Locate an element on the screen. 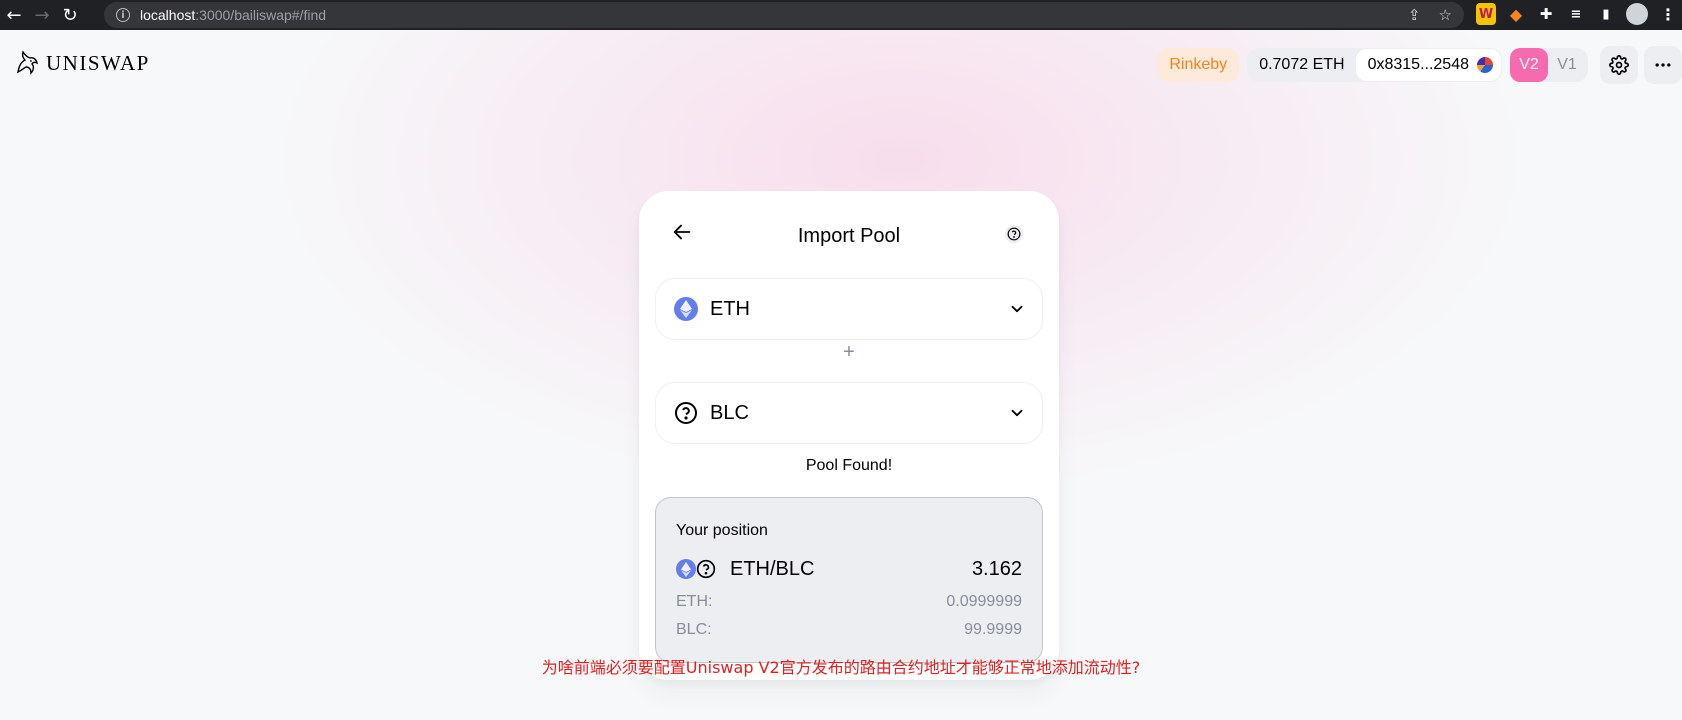  pooled-eth-value: 0.0999999 is located at coordinates (984, 601).